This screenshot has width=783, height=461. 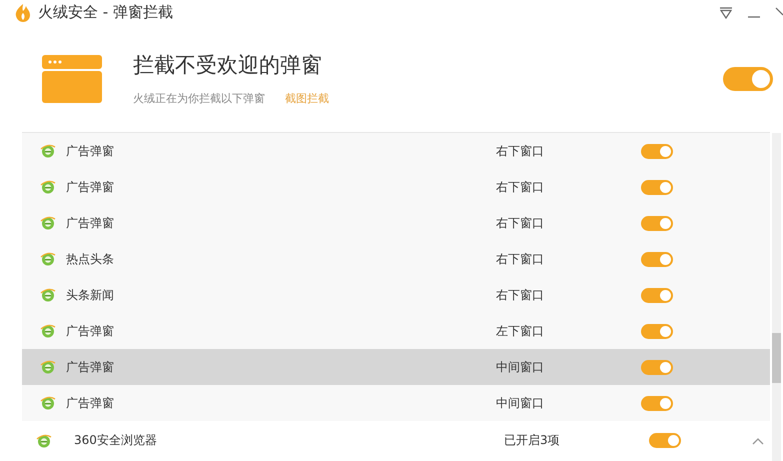 What do you see at coordinates (228, 65) in the screenshot?
I see `header-title: 拦截不受欢迎的弹窗` at bounding box center [228, 65].